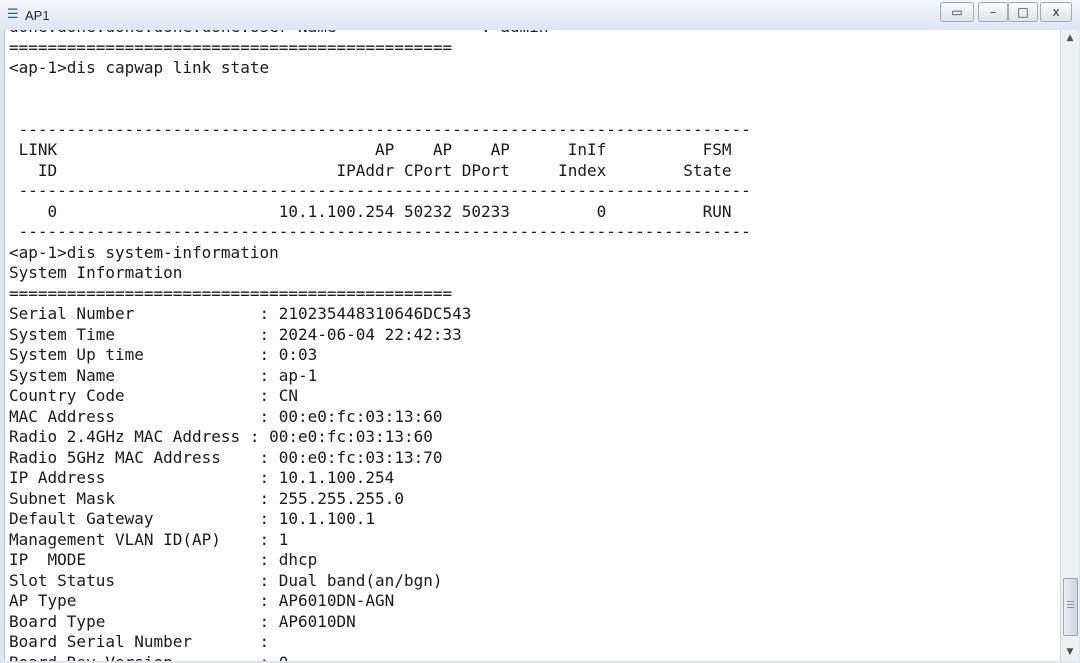 Image resolution: width=1080 pixels, height=663 pixels. What do you see at coordinates (240, 313) in the screenshot?
I see `terminal-line: Serial Number : 210235448310646DC543` at bounding box center [240, 313].